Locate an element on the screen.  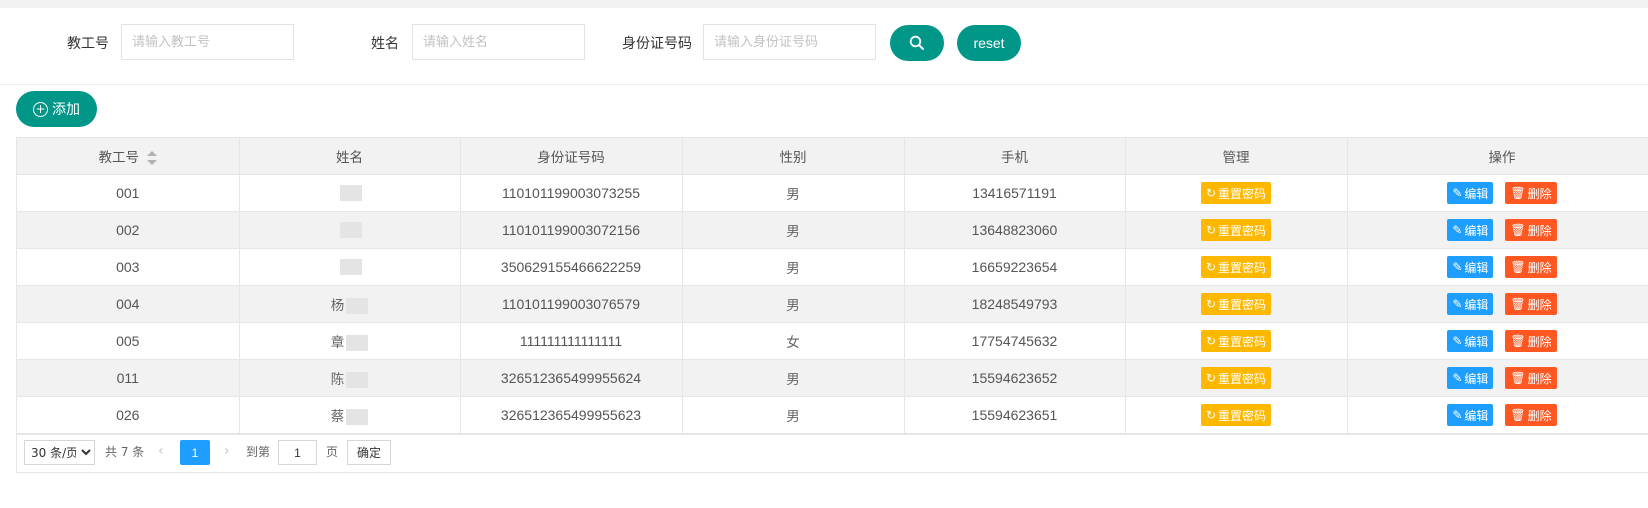
search-icon is located at coordinates (916, 42).